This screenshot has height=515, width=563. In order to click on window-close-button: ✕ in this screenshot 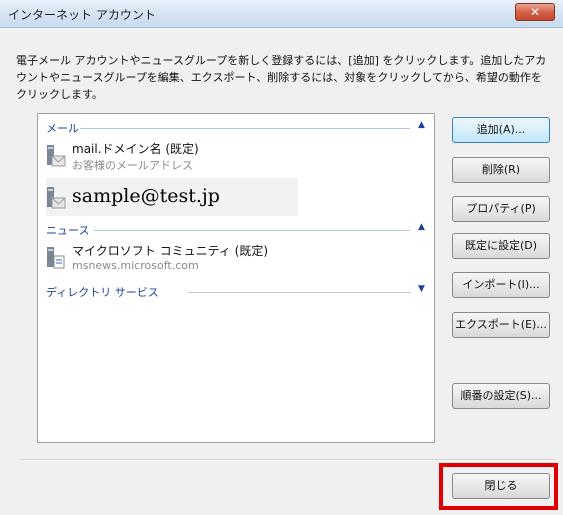, I will do `click(535, 12)`.